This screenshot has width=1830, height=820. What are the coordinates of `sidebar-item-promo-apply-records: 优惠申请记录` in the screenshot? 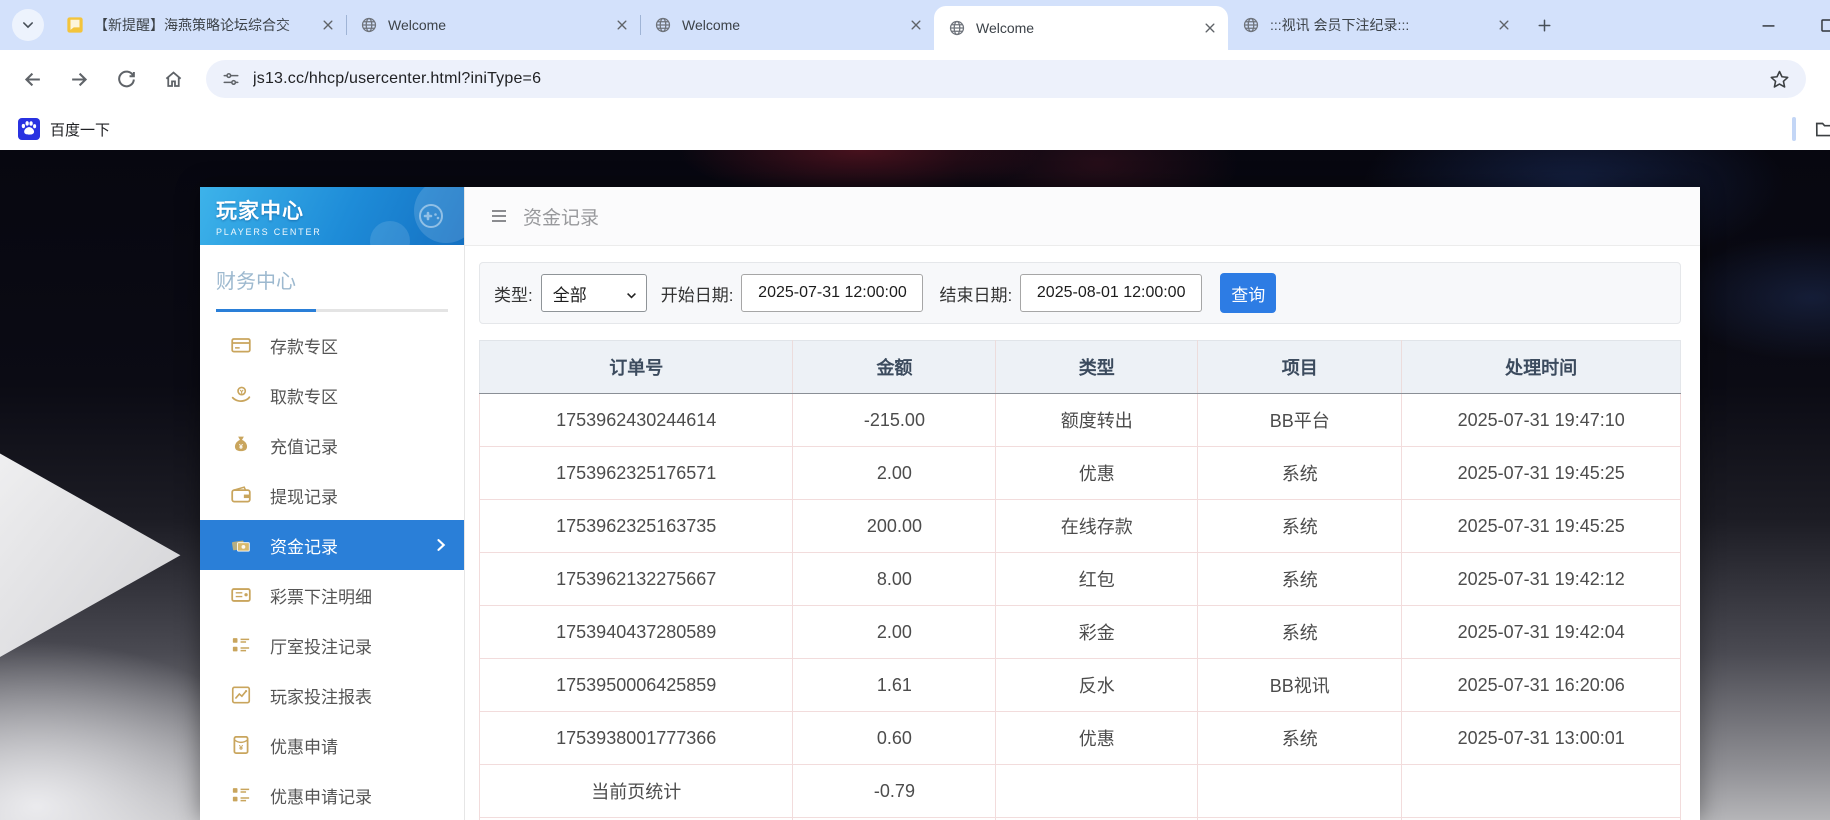 It's located at (332, 795).